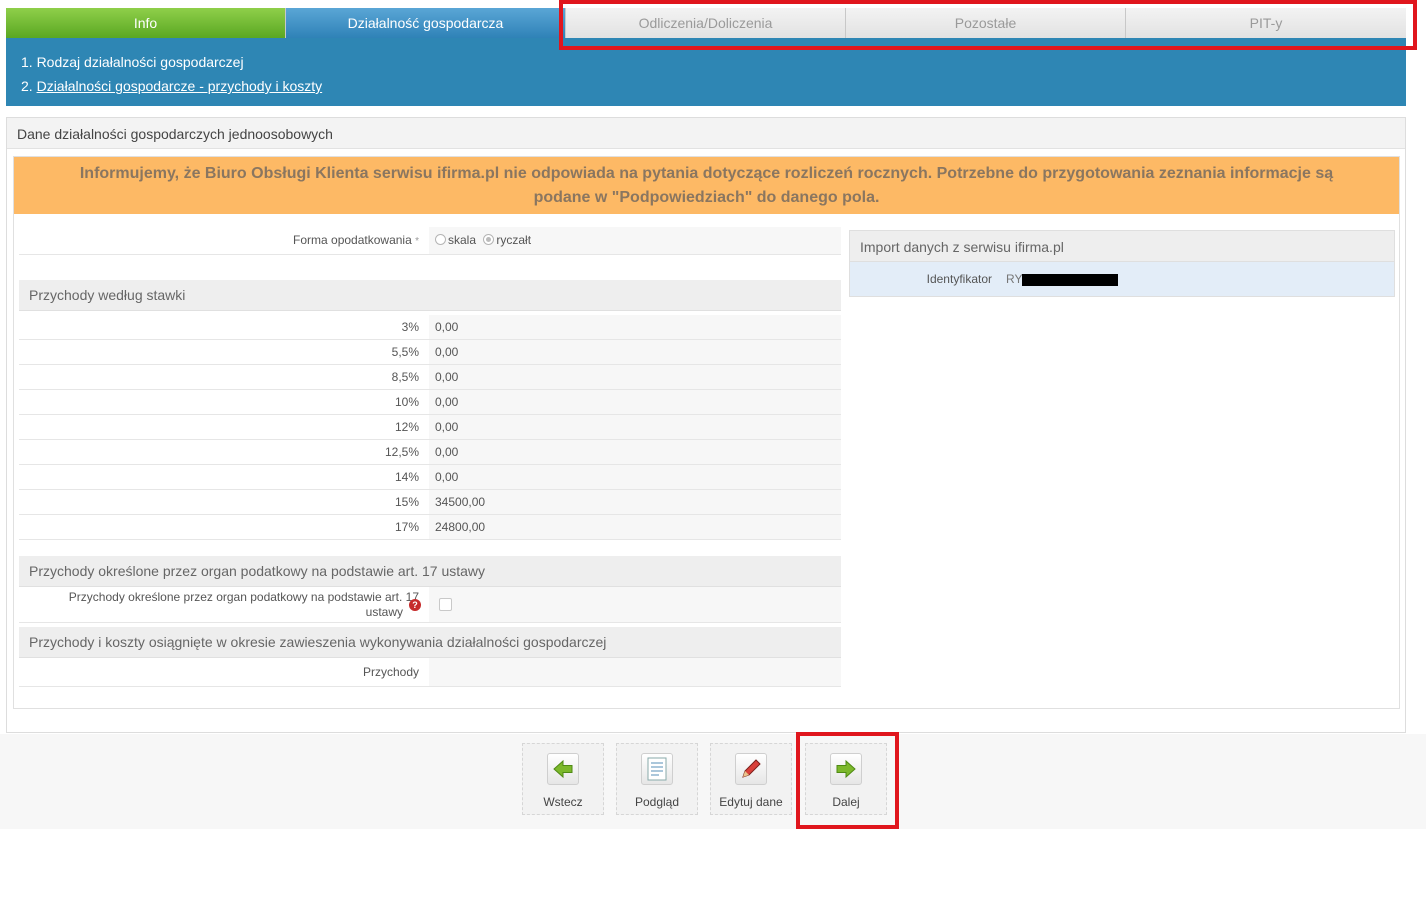 Image resolution: width=1426 pixels, height=920 pixels. What do you see at coordinates (1014, 279) in the screenshot?
I see `import-id-prefix: RY` at bounding box center [1014, 279].